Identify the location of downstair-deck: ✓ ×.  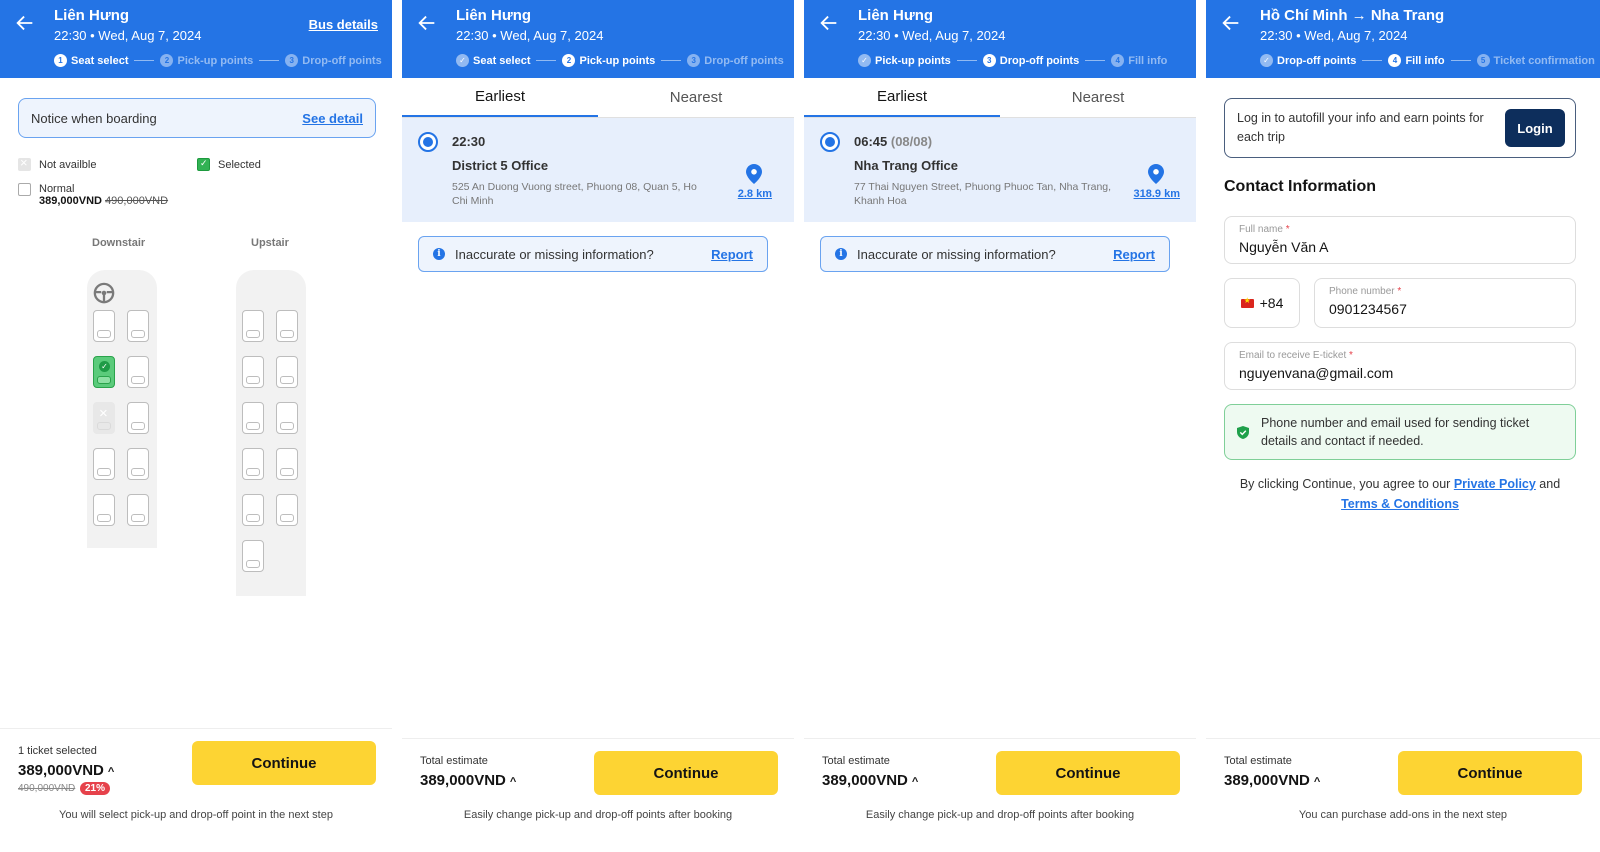
(122, 409).